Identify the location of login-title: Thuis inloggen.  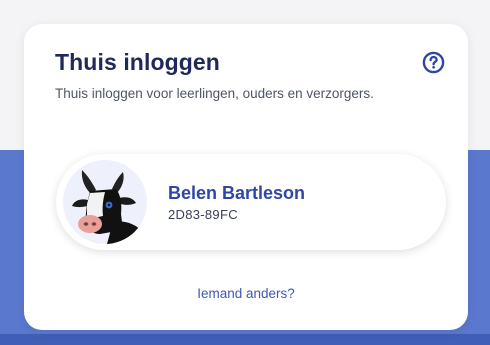
(137, 62).